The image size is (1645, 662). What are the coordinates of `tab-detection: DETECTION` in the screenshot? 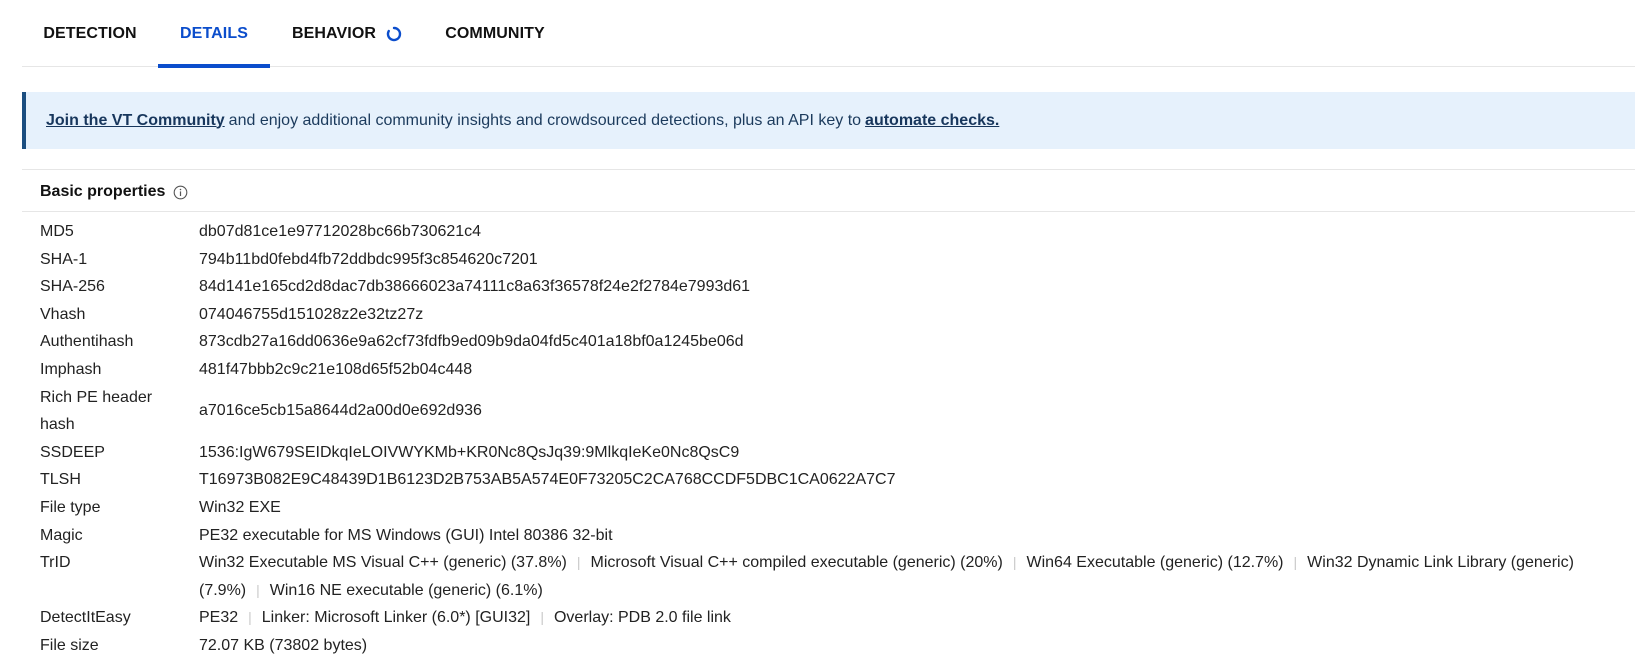 It's located at (90, 33).